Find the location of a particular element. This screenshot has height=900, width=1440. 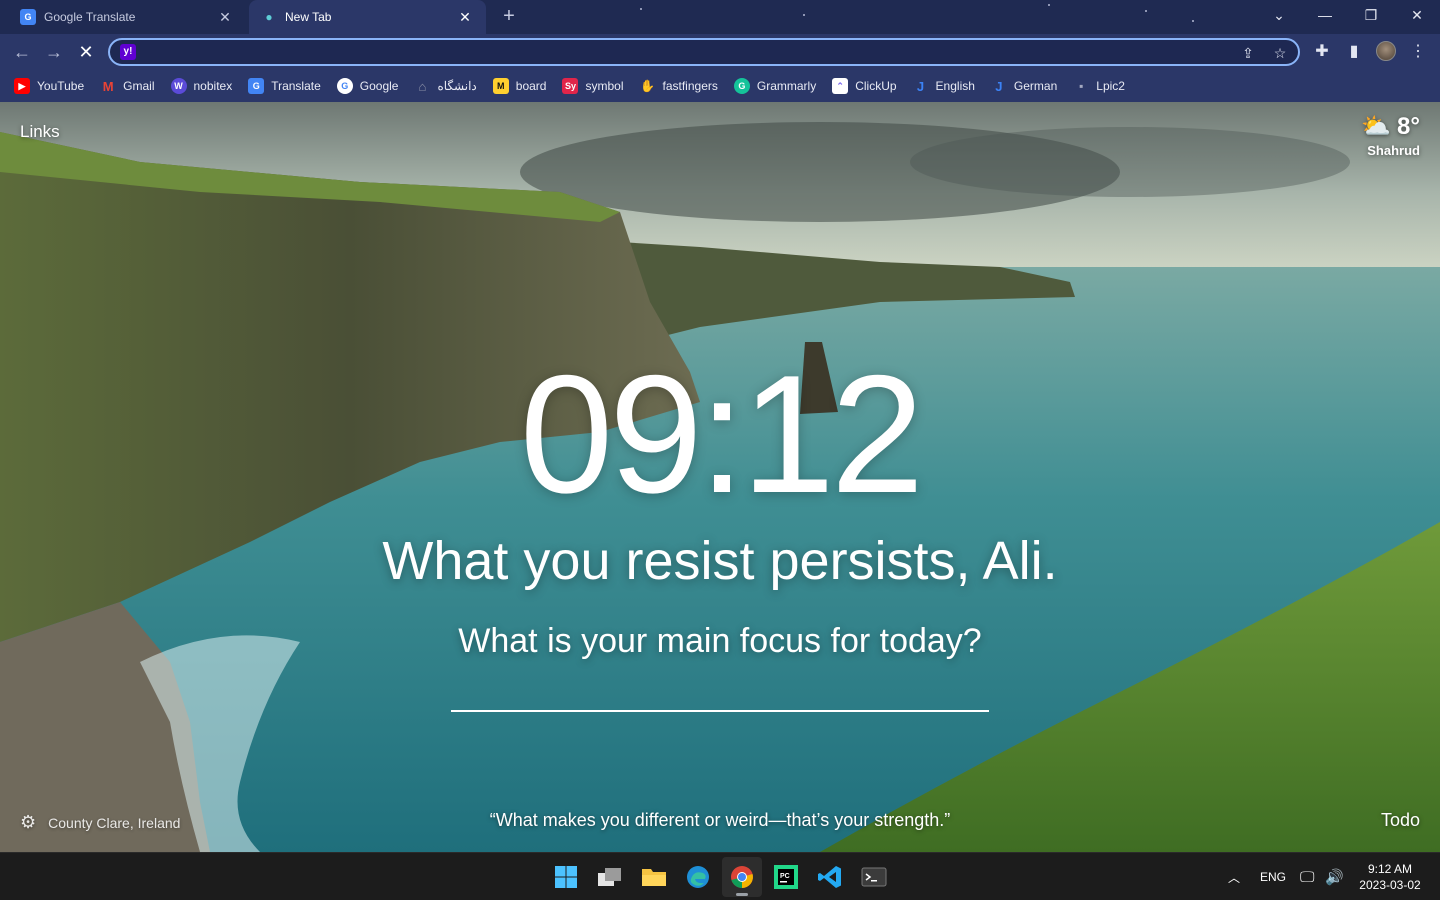

bookmark-english: J English is located at coordinates (944, 86).